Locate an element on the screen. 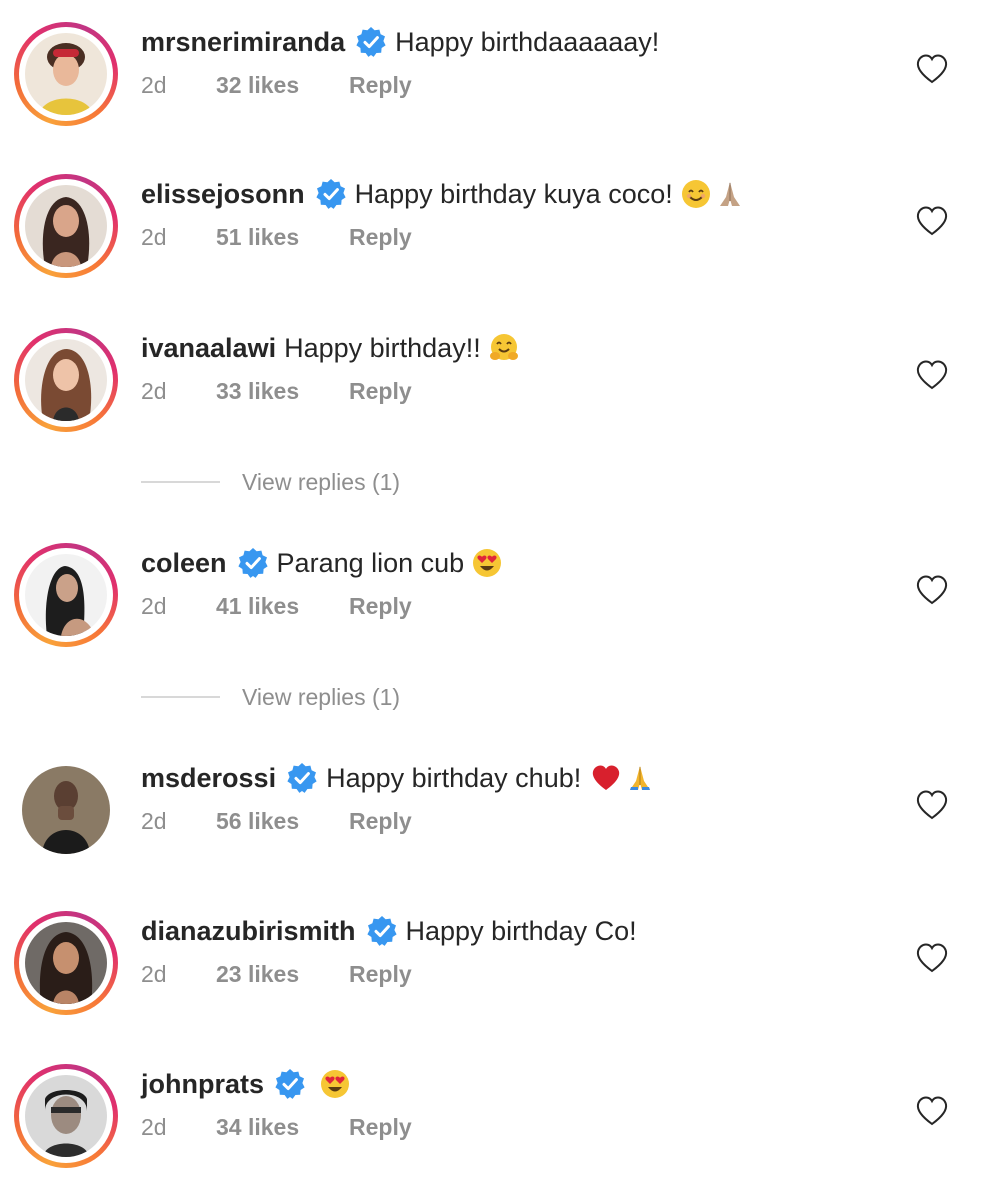 This screenshot has height=1182, width=1000. comment-text: Happy birthdaaaaaay! is located at coordinates (527, 42).